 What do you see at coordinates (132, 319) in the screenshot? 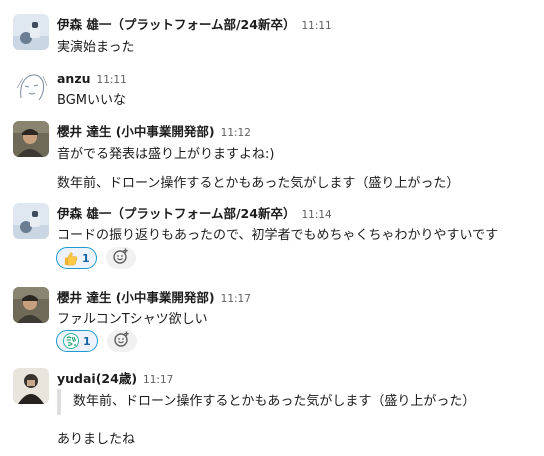
I see `message-text: ファルコンTシャツ欲しい` at bounding box center [132, 319].